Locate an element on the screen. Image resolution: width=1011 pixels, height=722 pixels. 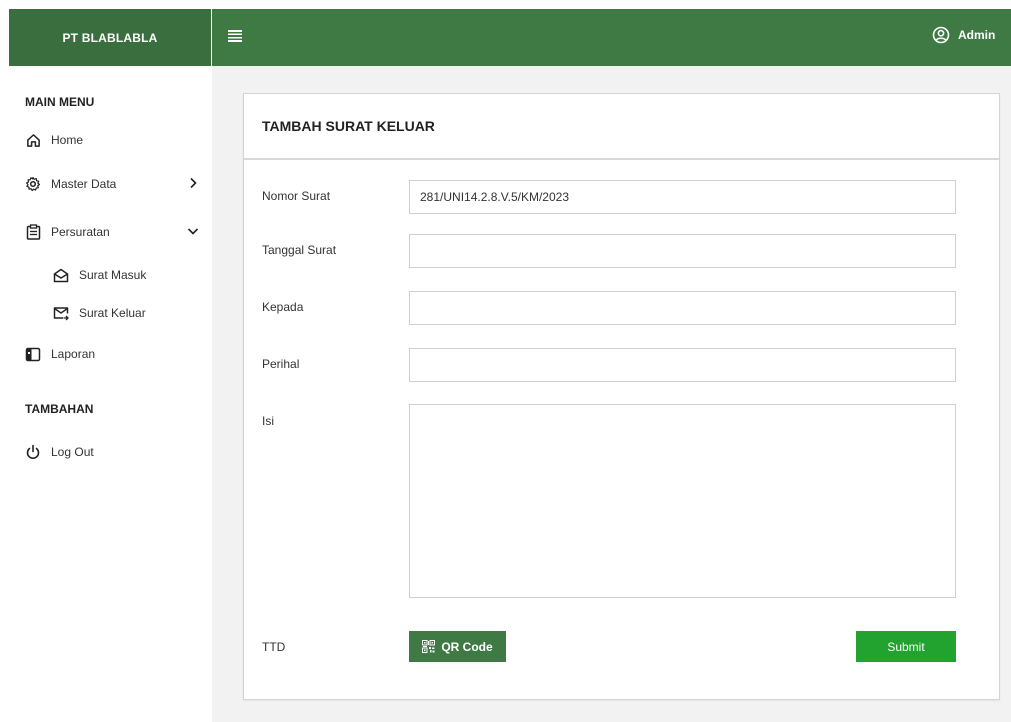
report-icon is located at coordinates (33, 354).